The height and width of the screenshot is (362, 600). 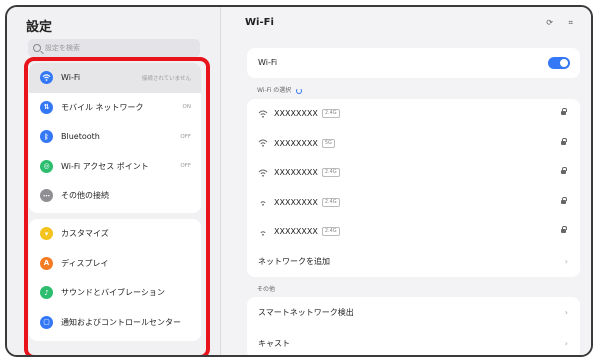 I want to click on search-icon, so click(x=37, y=48).